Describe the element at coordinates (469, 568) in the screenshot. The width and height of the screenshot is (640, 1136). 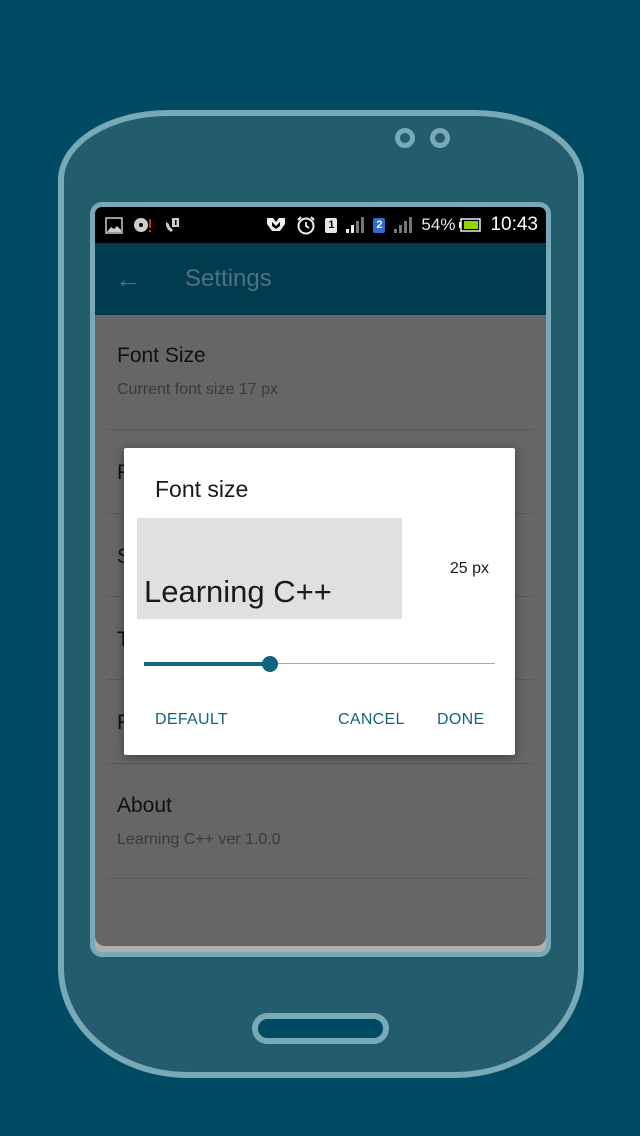
I see `font-size-value: 25 px` at that location.